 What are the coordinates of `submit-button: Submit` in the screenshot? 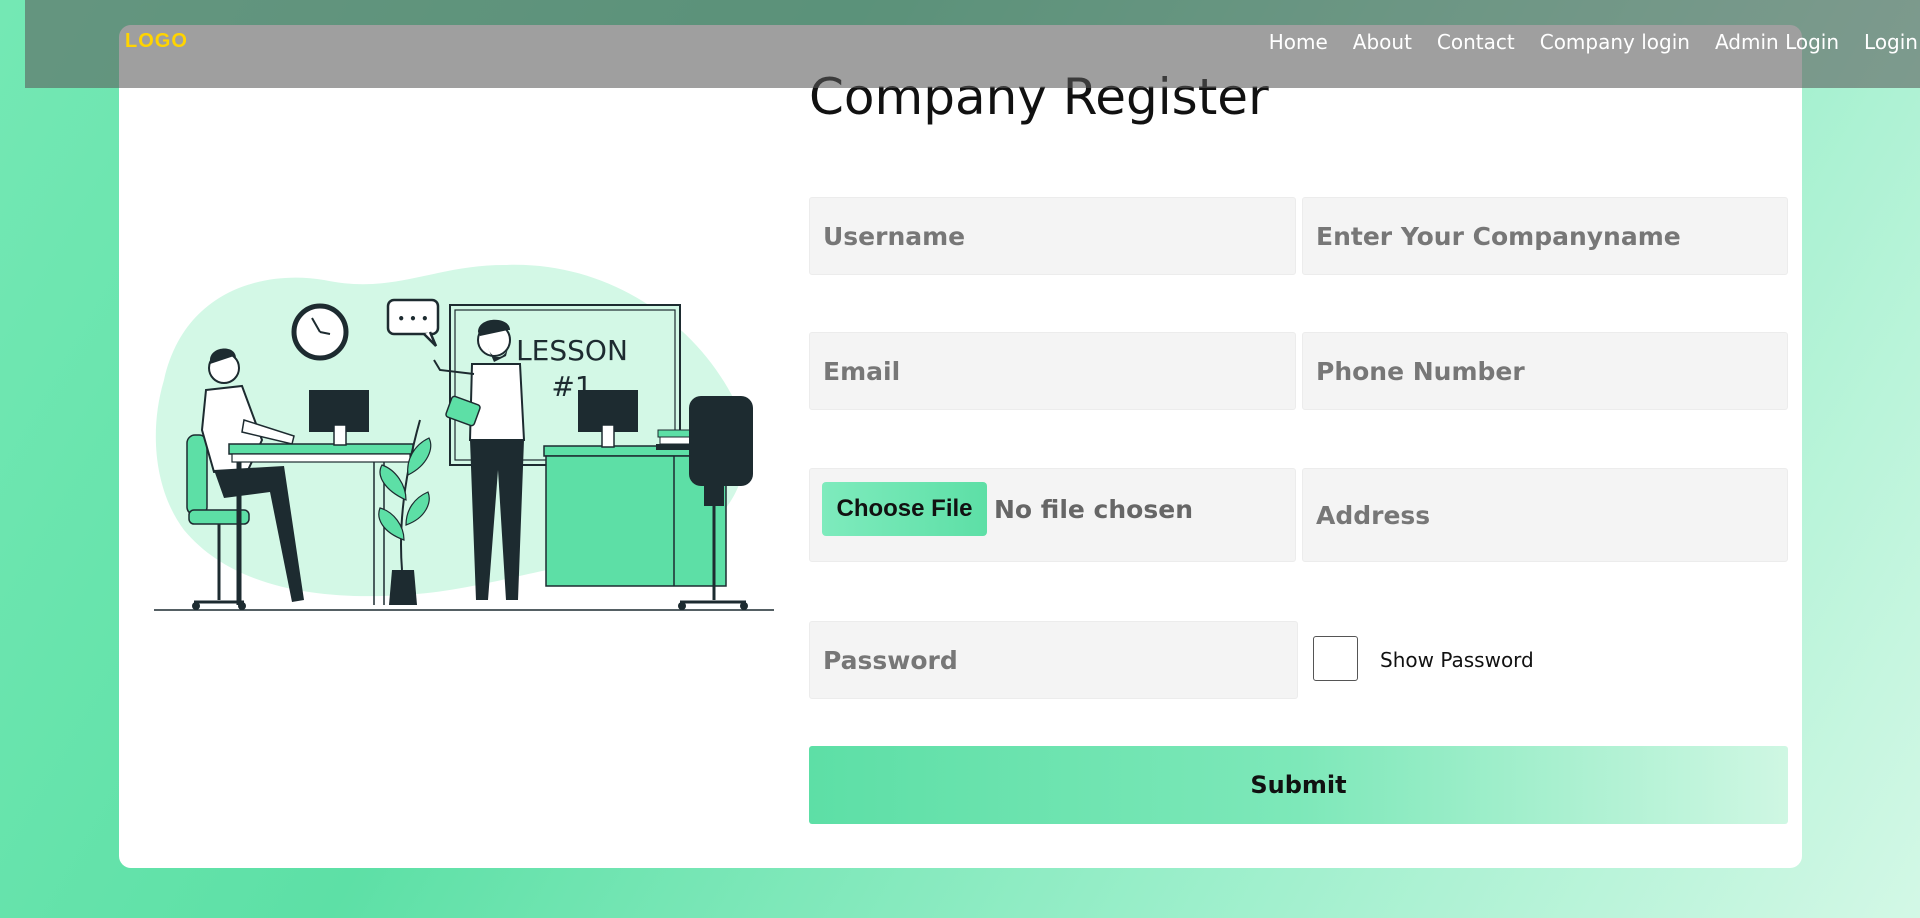 It's located at (1298, 785).